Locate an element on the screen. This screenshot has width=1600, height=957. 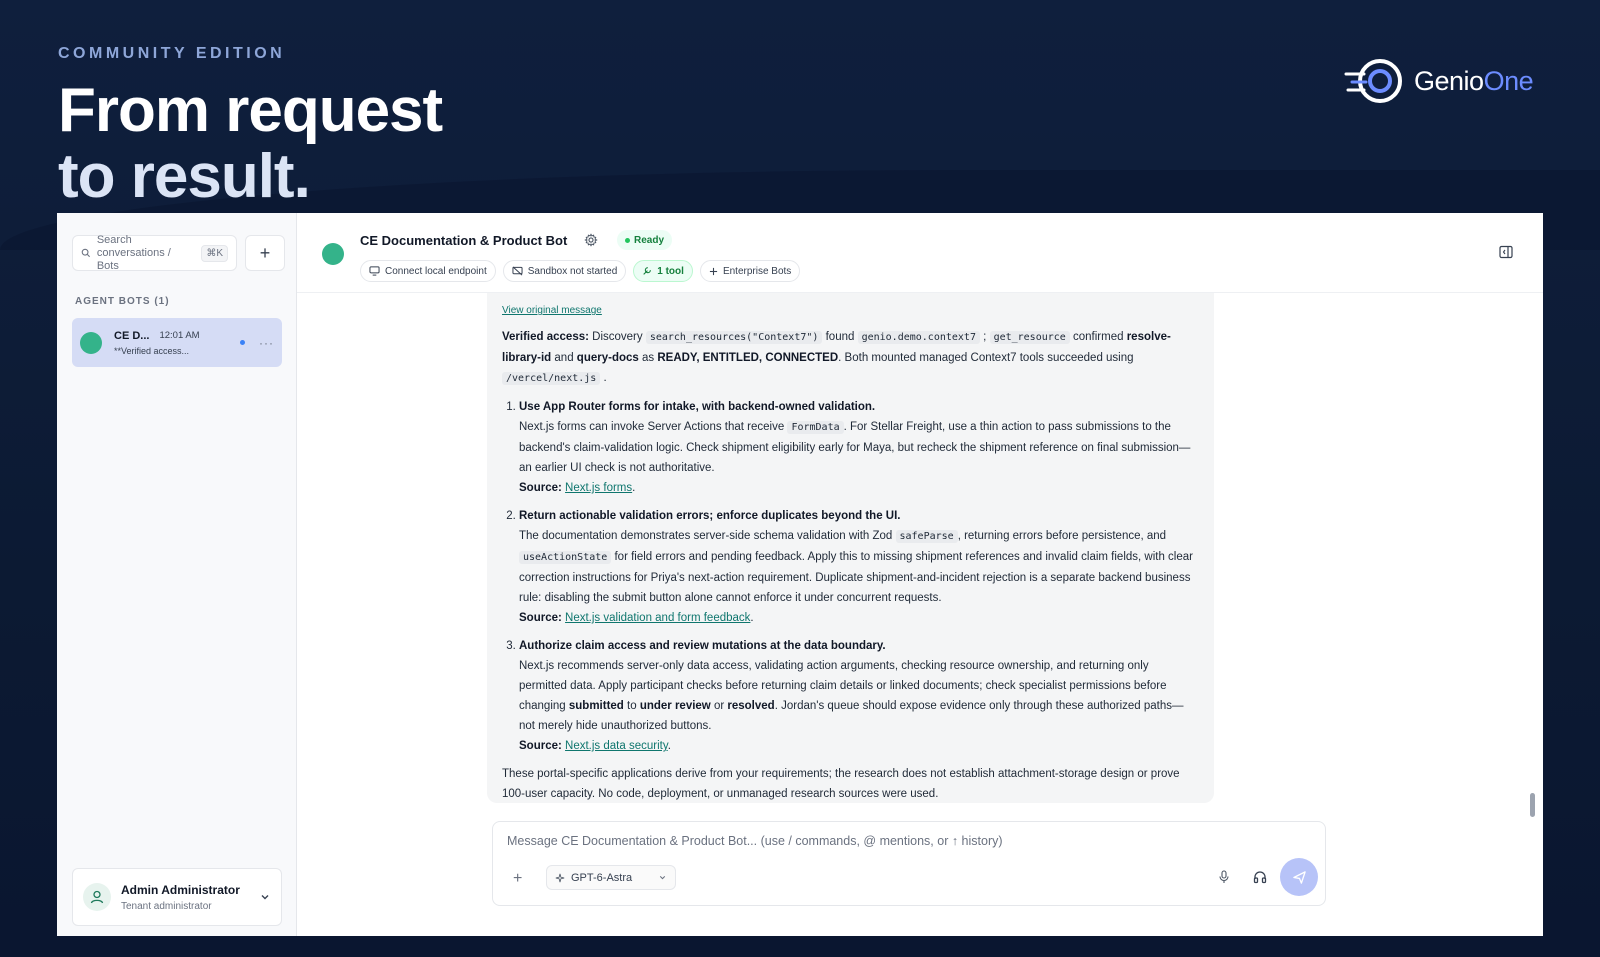
microphone-icon is located at coordinates (1224, 877).